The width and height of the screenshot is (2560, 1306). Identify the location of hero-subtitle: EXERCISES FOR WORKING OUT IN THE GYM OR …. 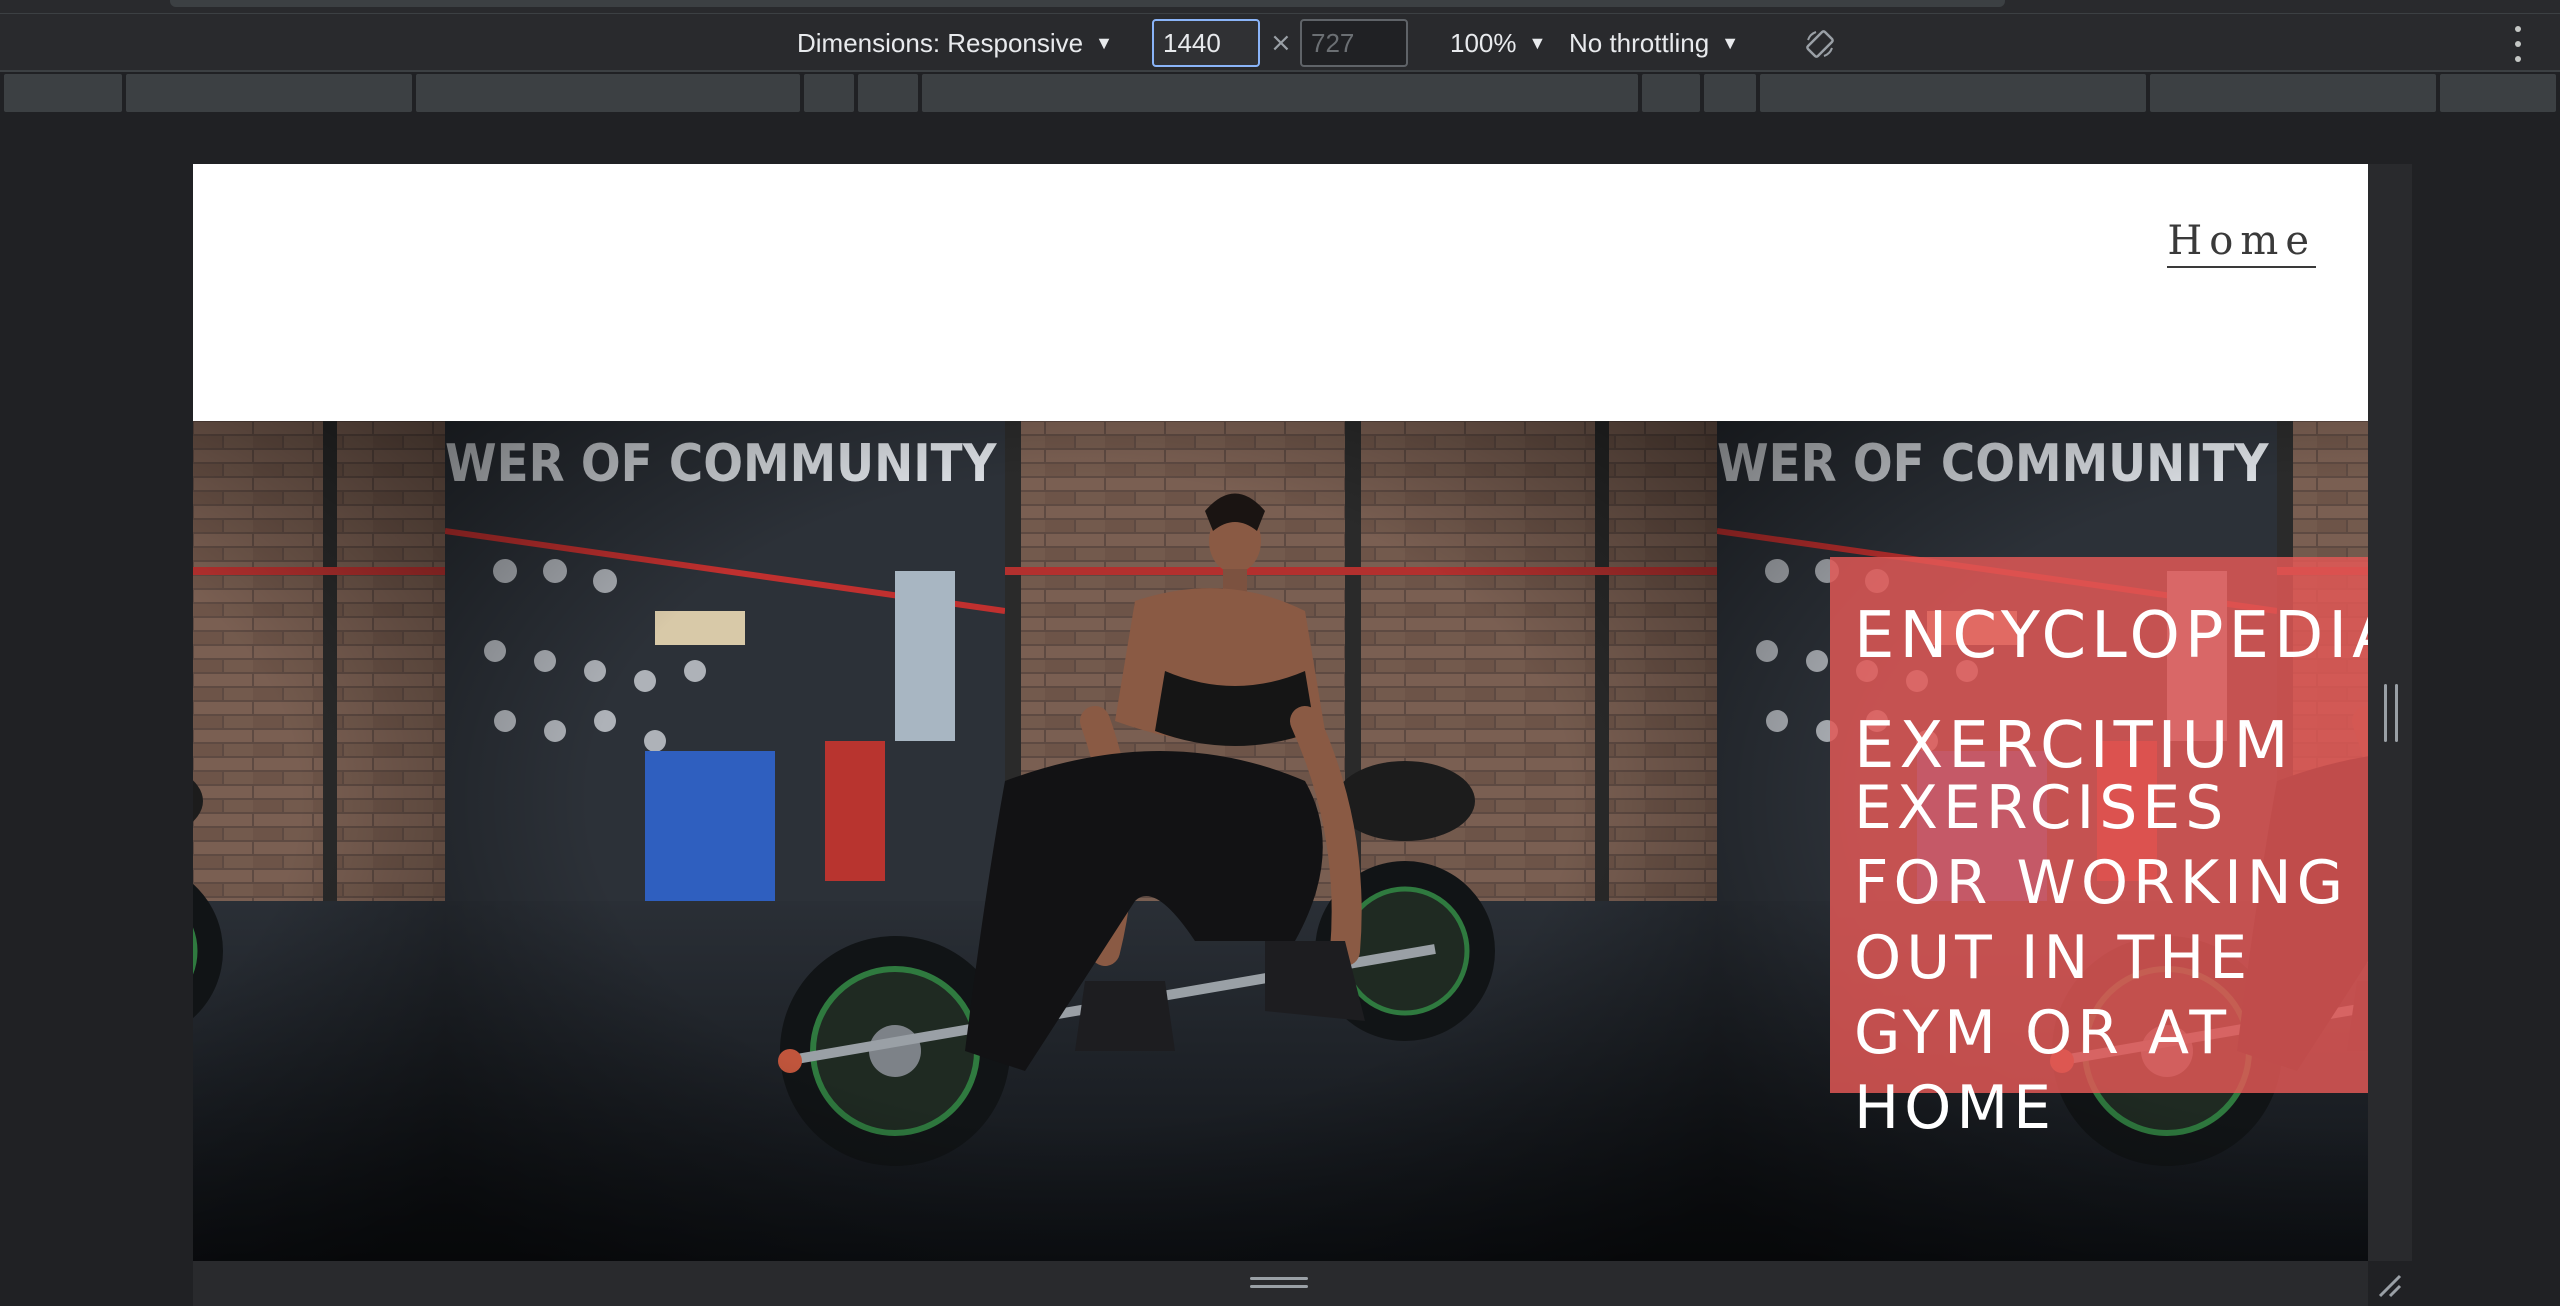
(2101, 958).